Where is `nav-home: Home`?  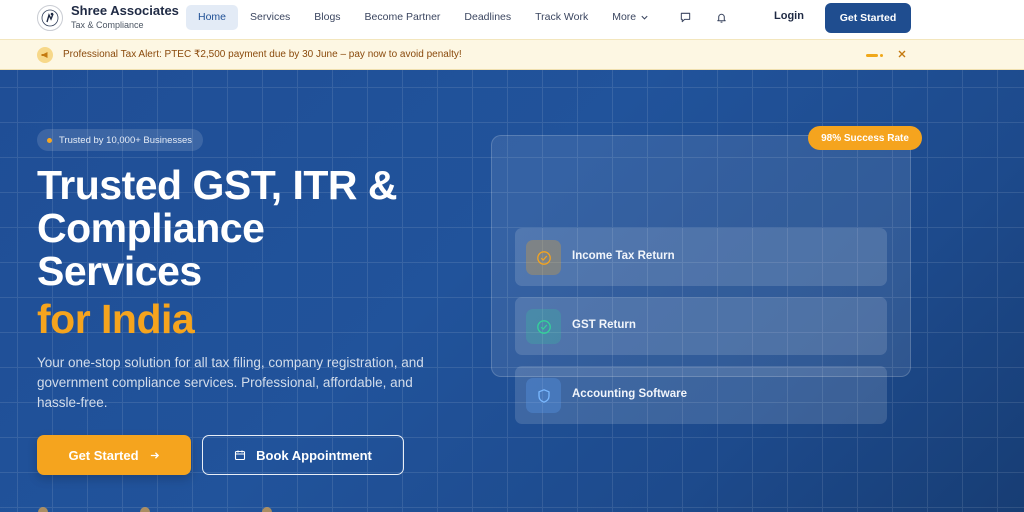 nav-home: Home is located at coordinates (212, 17).